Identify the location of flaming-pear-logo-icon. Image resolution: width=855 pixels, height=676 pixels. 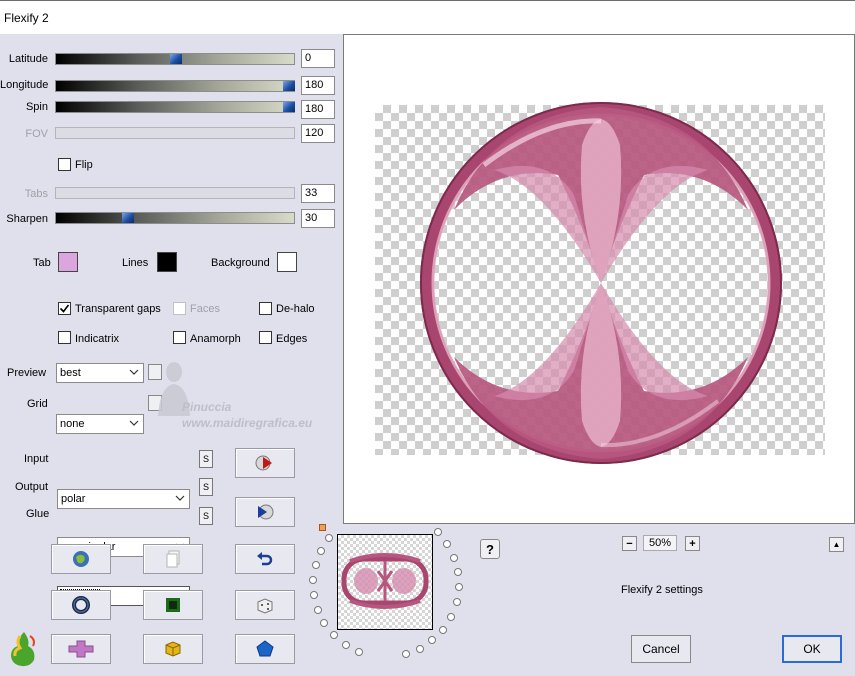
(23, 649).